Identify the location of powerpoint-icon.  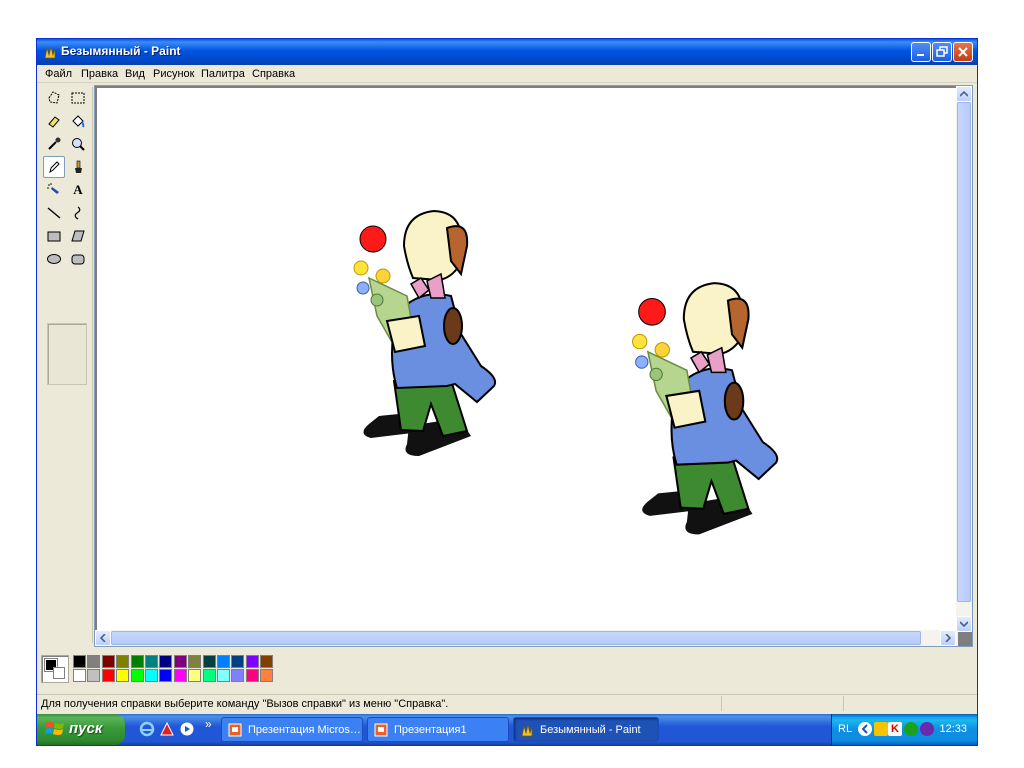
(235, 730).